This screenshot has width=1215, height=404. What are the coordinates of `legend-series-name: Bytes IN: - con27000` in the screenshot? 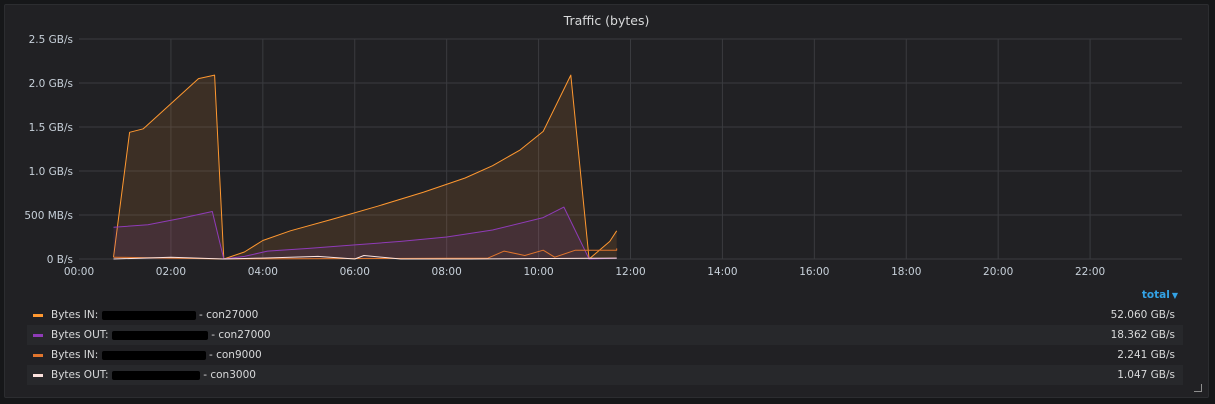 It's located at (154, 315).